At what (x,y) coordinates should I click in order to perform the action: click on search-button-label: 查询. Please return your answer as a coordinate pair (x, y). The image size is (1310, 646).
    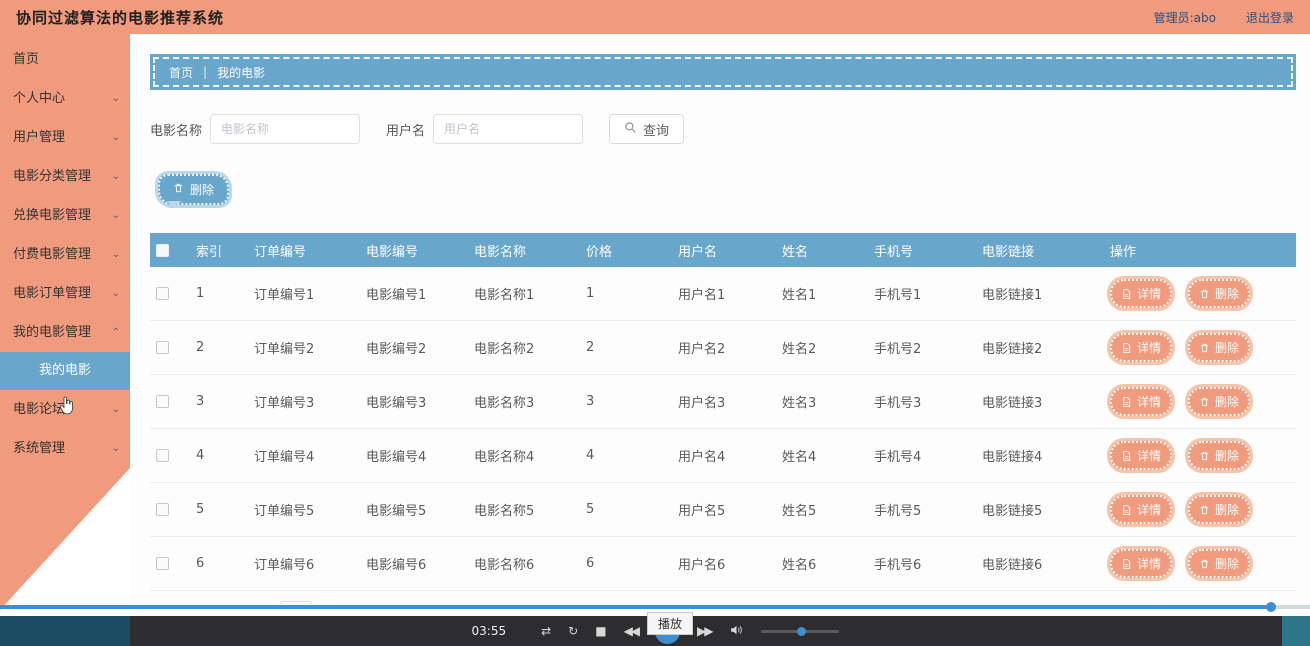
    Looking at the image, I should click on (656, 130).